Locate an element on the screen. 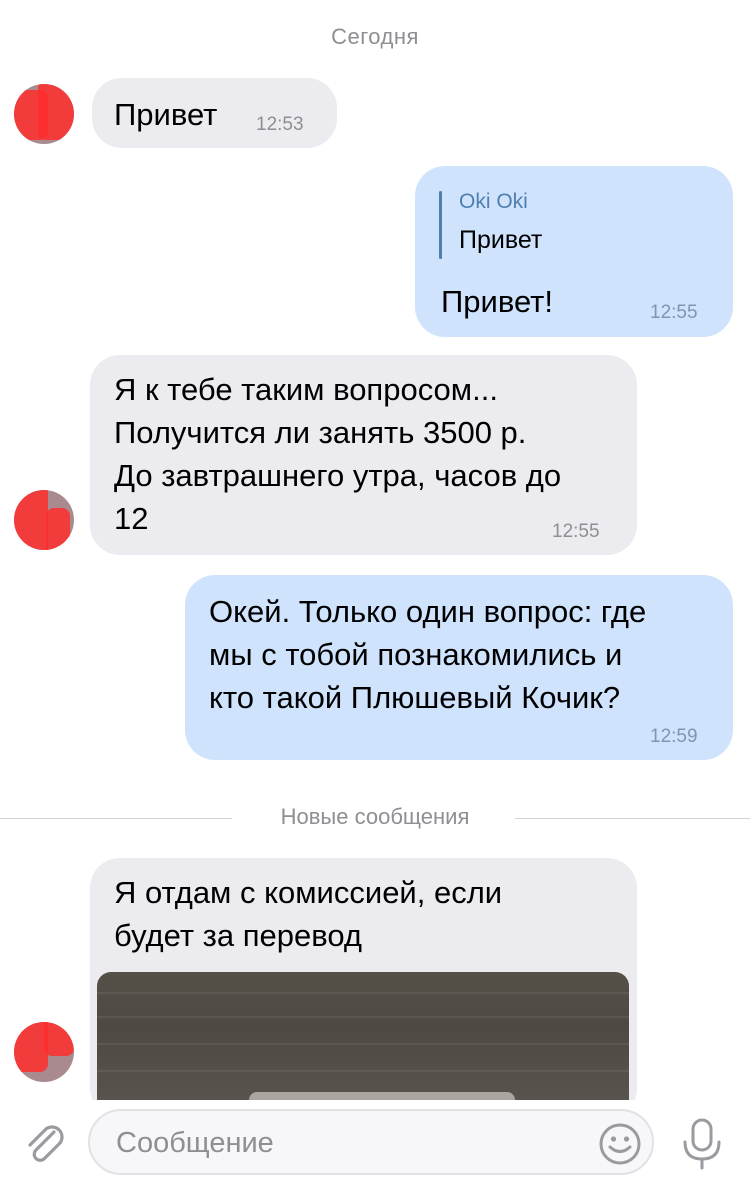 This screenshot has width=750, height=1183. separator-label: Новые сообщения is located at coordinates (375, 816).